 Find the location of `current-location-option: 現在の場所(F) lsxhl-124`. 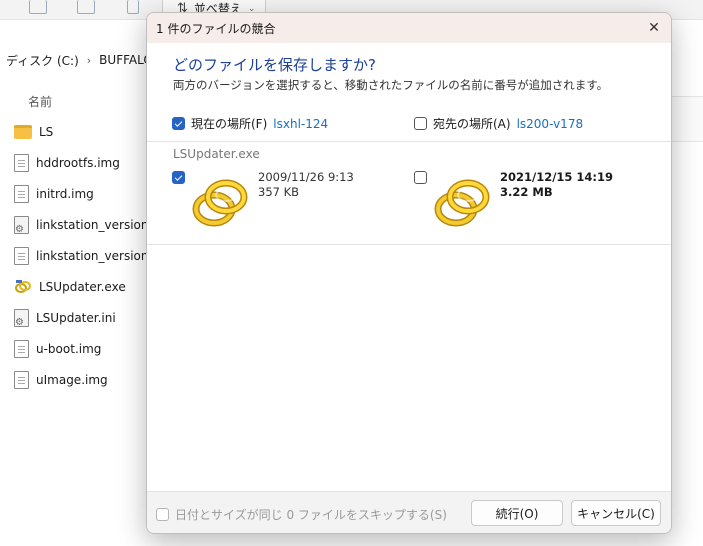

current-location-option: 現在の場所(F) lsxhl-124 is located at coordinates (250, 123).